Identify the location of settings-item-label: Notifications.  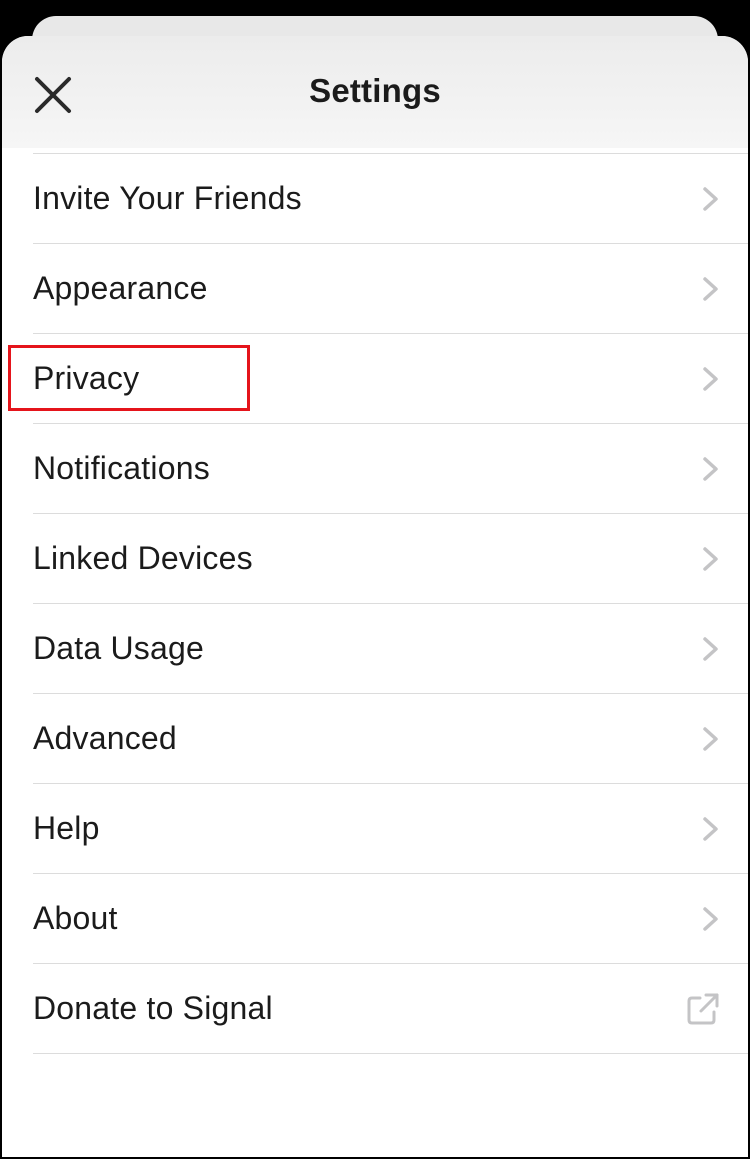
(121, 468).